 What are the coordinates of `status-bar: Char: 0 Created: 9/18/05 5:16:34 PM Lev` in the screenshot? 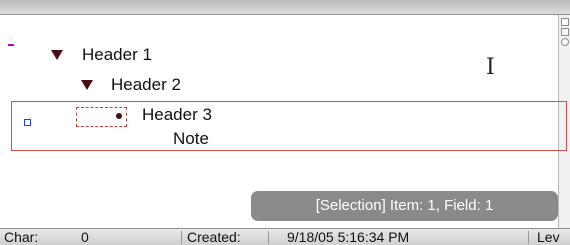 It's located at (285, 236).